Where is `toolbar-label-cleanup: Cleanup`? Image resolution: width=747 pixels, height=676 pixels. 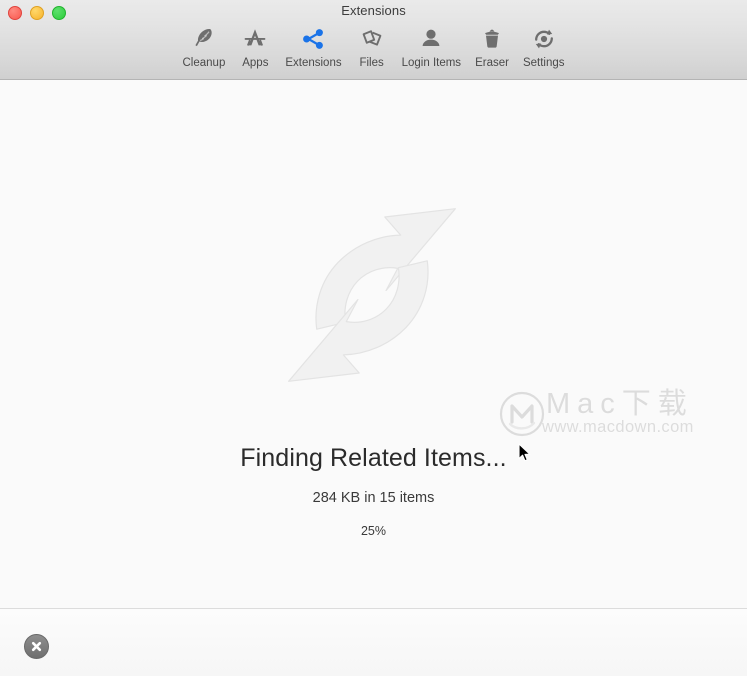
toolbar-label-cleanup: Cleanup is located at coordinates (204, 63).